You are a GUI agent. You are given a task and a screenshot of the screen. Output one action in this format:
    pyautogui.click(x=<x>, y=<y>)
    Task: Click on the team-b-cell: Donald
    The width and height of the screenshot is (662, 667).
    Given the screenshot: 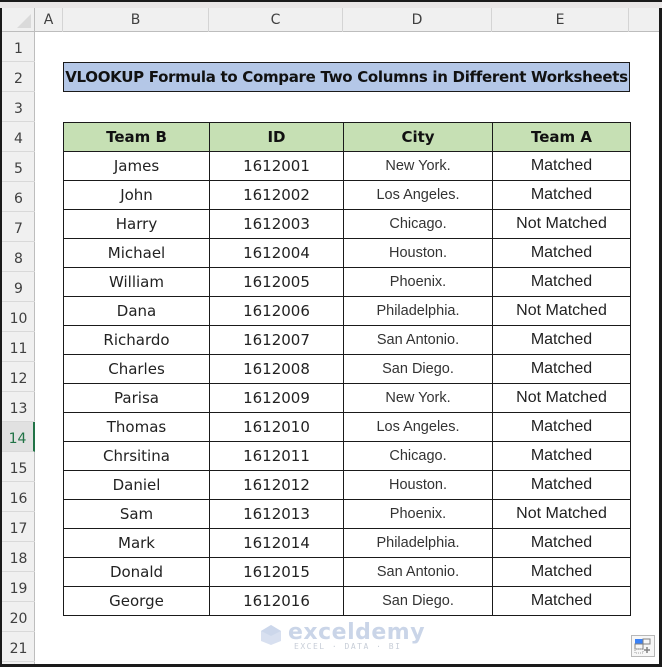 What is the action you would take?
    pyautogui.click(x=136, y=572)
    